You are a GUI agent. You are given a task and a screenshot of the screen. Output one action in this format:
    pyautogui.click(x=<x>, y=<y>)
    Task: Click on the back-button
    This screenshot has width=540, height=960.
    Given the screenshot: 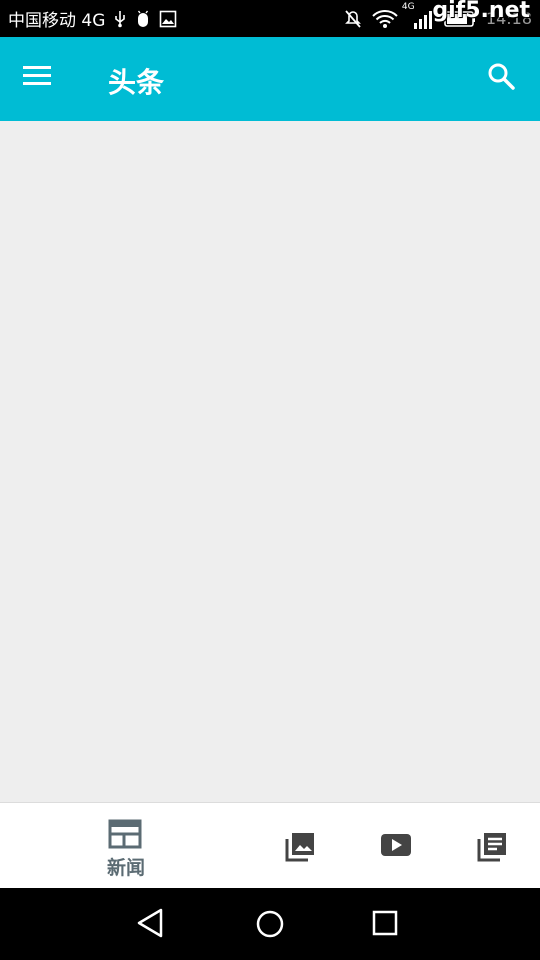 What is the action you would take?
    pyautogui.click(x=154, y=924)
    